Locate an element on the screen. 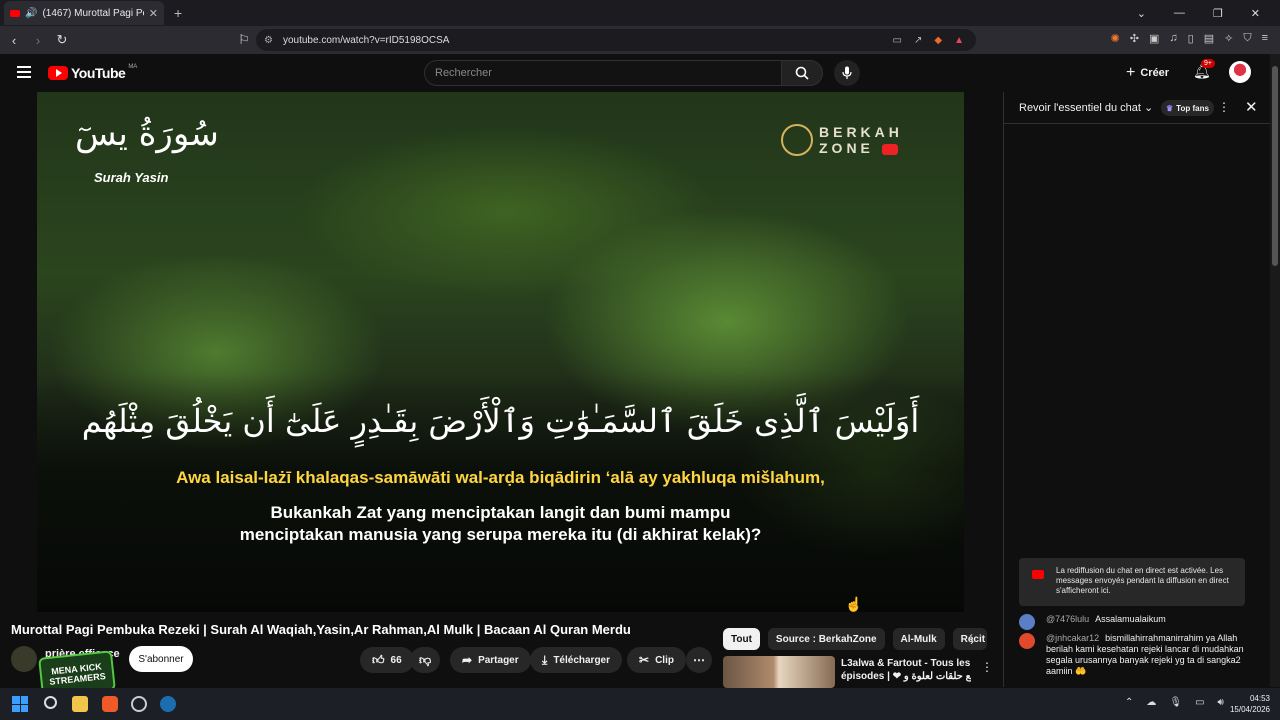  browser-tab: 🔊 (1467) Murottal Pagi Pembuka ✕ is located at coordinates (84, 13).